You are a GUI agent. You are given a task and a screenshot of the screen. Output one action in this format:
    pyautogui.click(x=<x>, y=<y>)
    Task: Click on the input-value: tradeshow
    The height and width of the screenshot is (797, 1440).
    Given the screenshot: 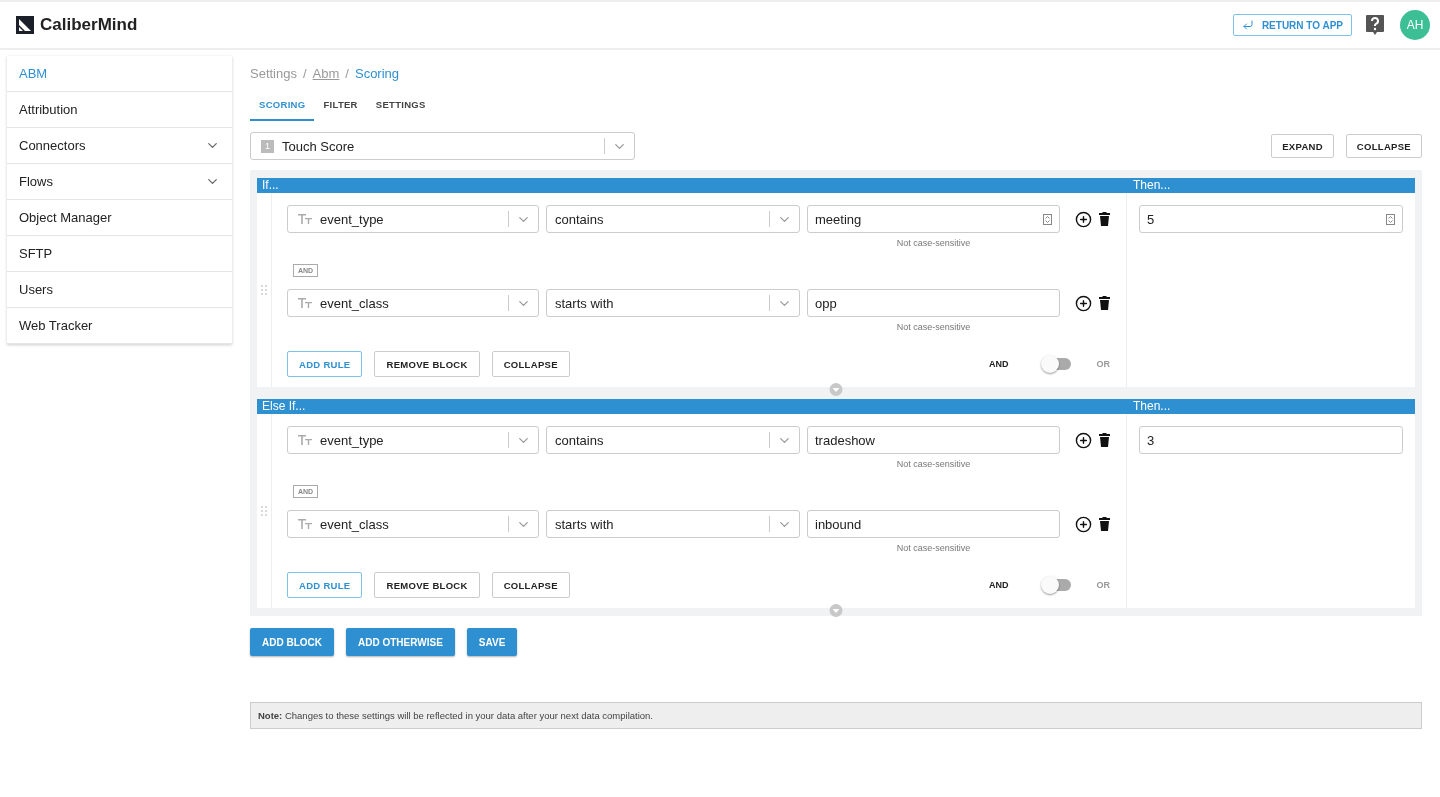 What is the action you would take?
    pyautogui.click(x=845, y=440)
    